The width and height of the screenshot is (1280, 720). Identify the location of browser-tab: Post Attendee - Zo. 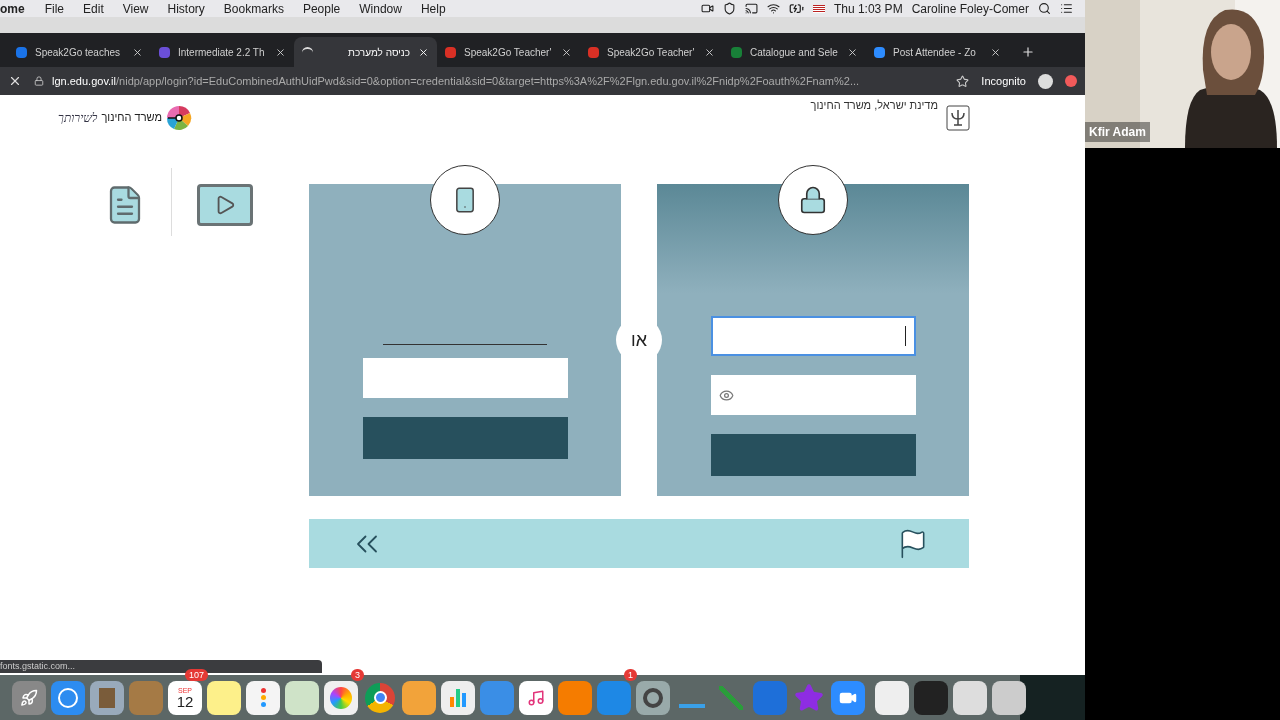
(937, 52).